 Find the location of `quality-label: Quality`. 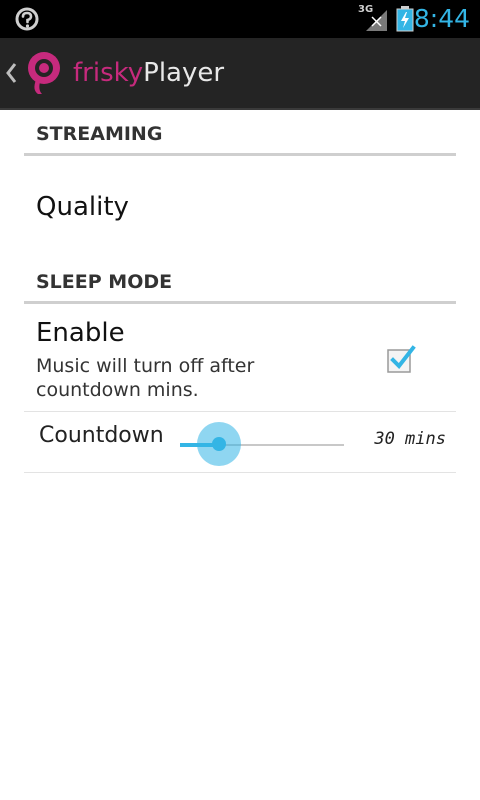

quality-label: Quality is located at coordinates (82, 207).